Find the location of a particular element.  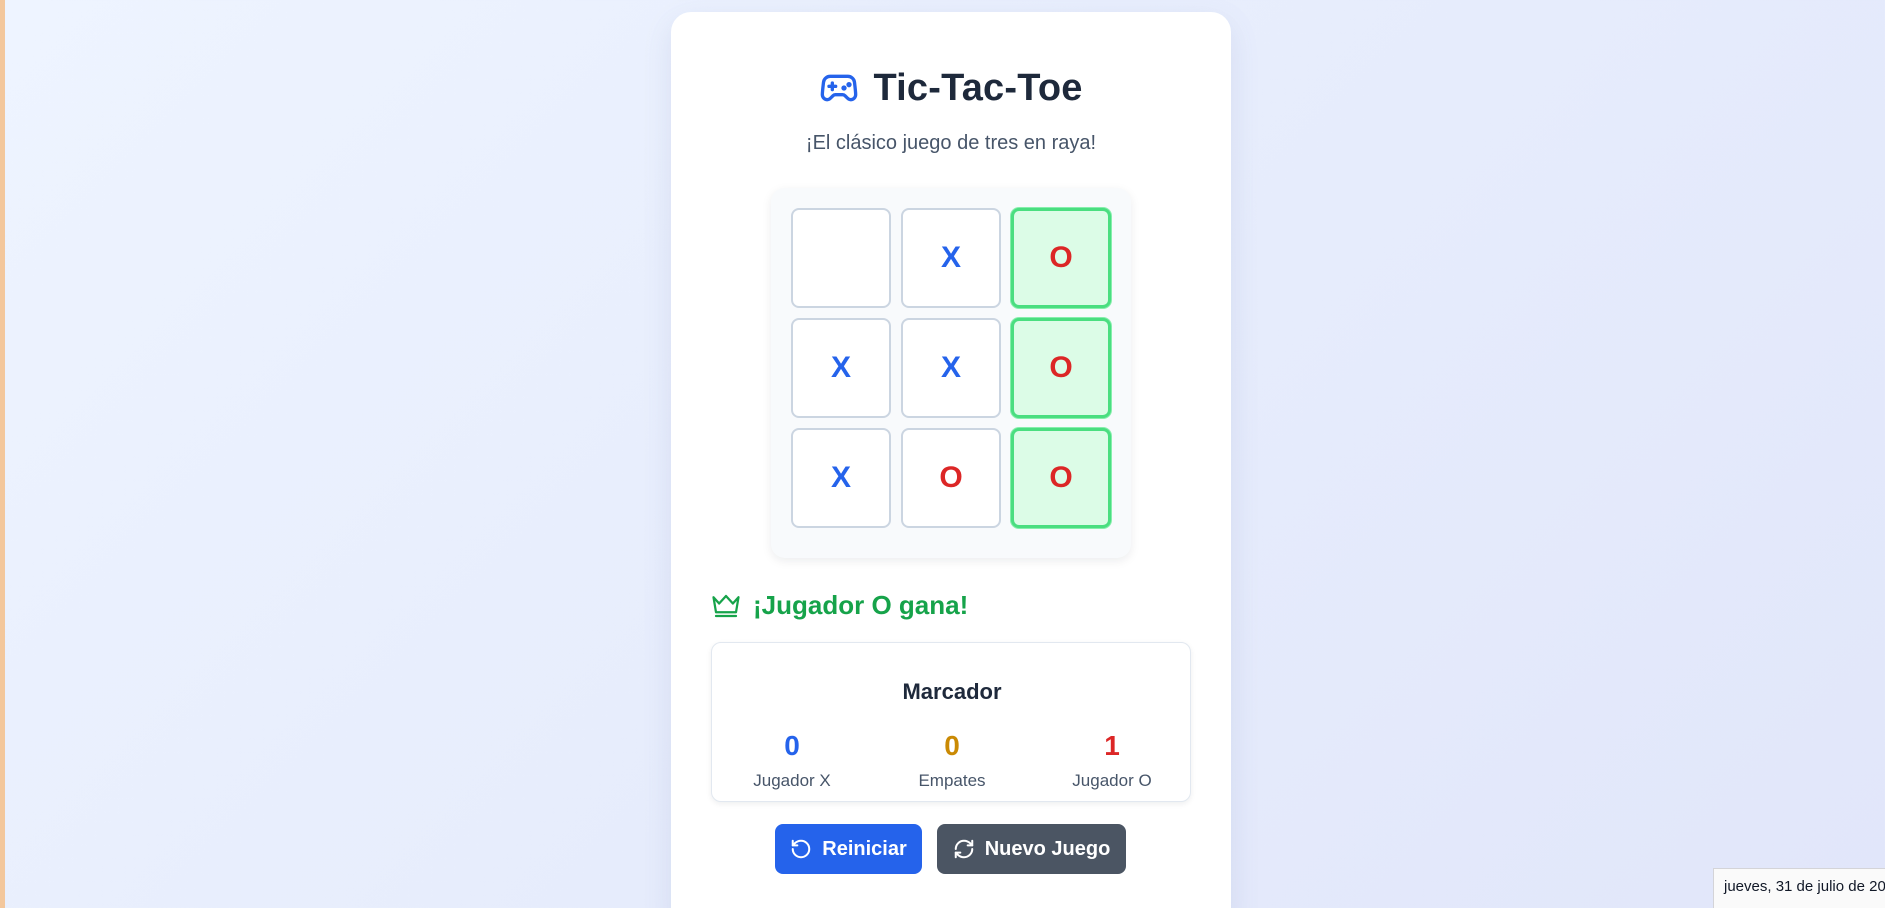

page-subtitle: ¡El clásico juego de tres en raya! is located at coordinates (951, 143).